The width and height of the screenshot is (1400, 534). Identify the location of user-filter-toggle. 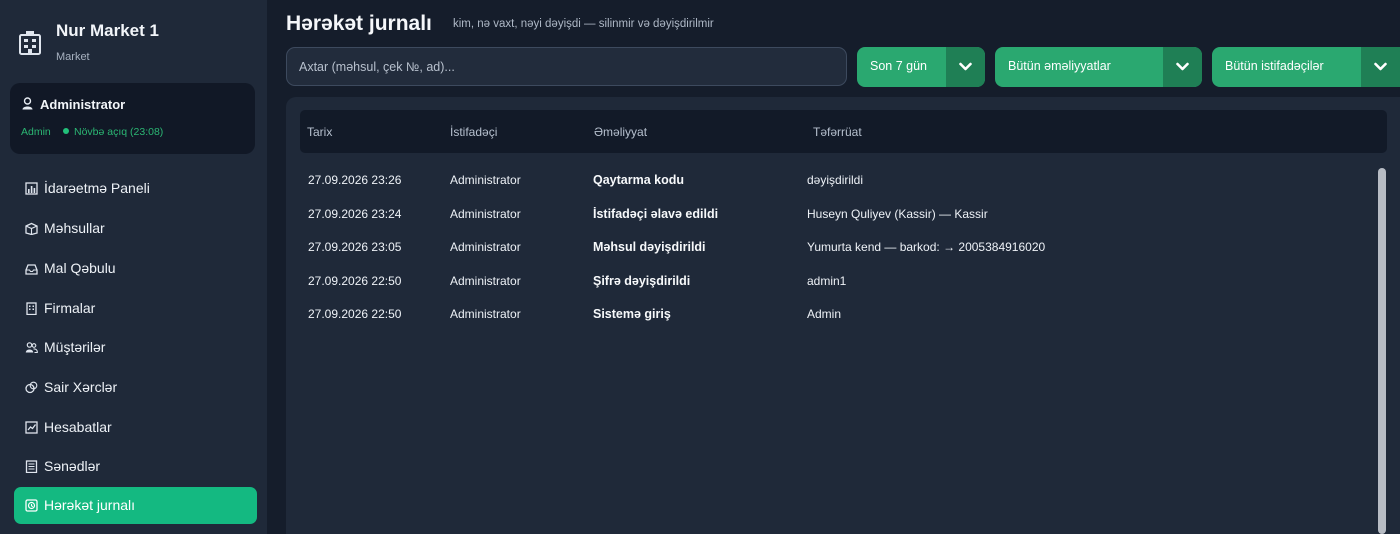
(1380, 67).